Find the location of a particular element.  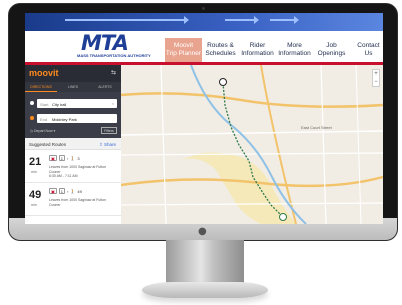

camera is located at coordinates (203, 8).